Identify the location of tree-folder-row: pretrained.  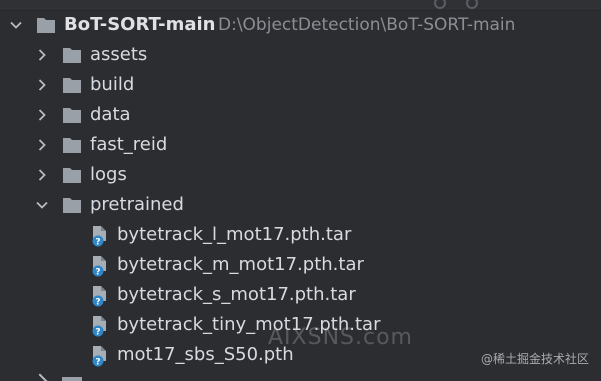
(300, 205).